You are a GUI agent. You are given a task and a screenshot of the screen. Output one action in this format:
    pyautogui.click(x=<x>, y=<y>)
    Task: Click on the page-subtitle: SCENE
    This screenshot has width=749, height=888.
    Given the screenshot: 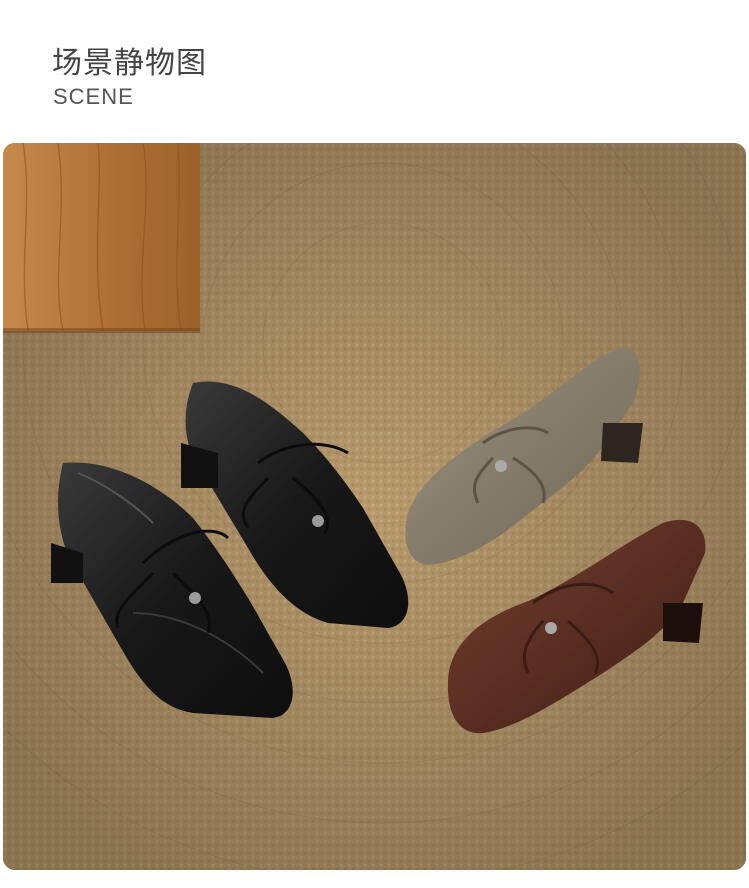 What is the action you would take?
    pyautogui.click(x=93, y=96)
    